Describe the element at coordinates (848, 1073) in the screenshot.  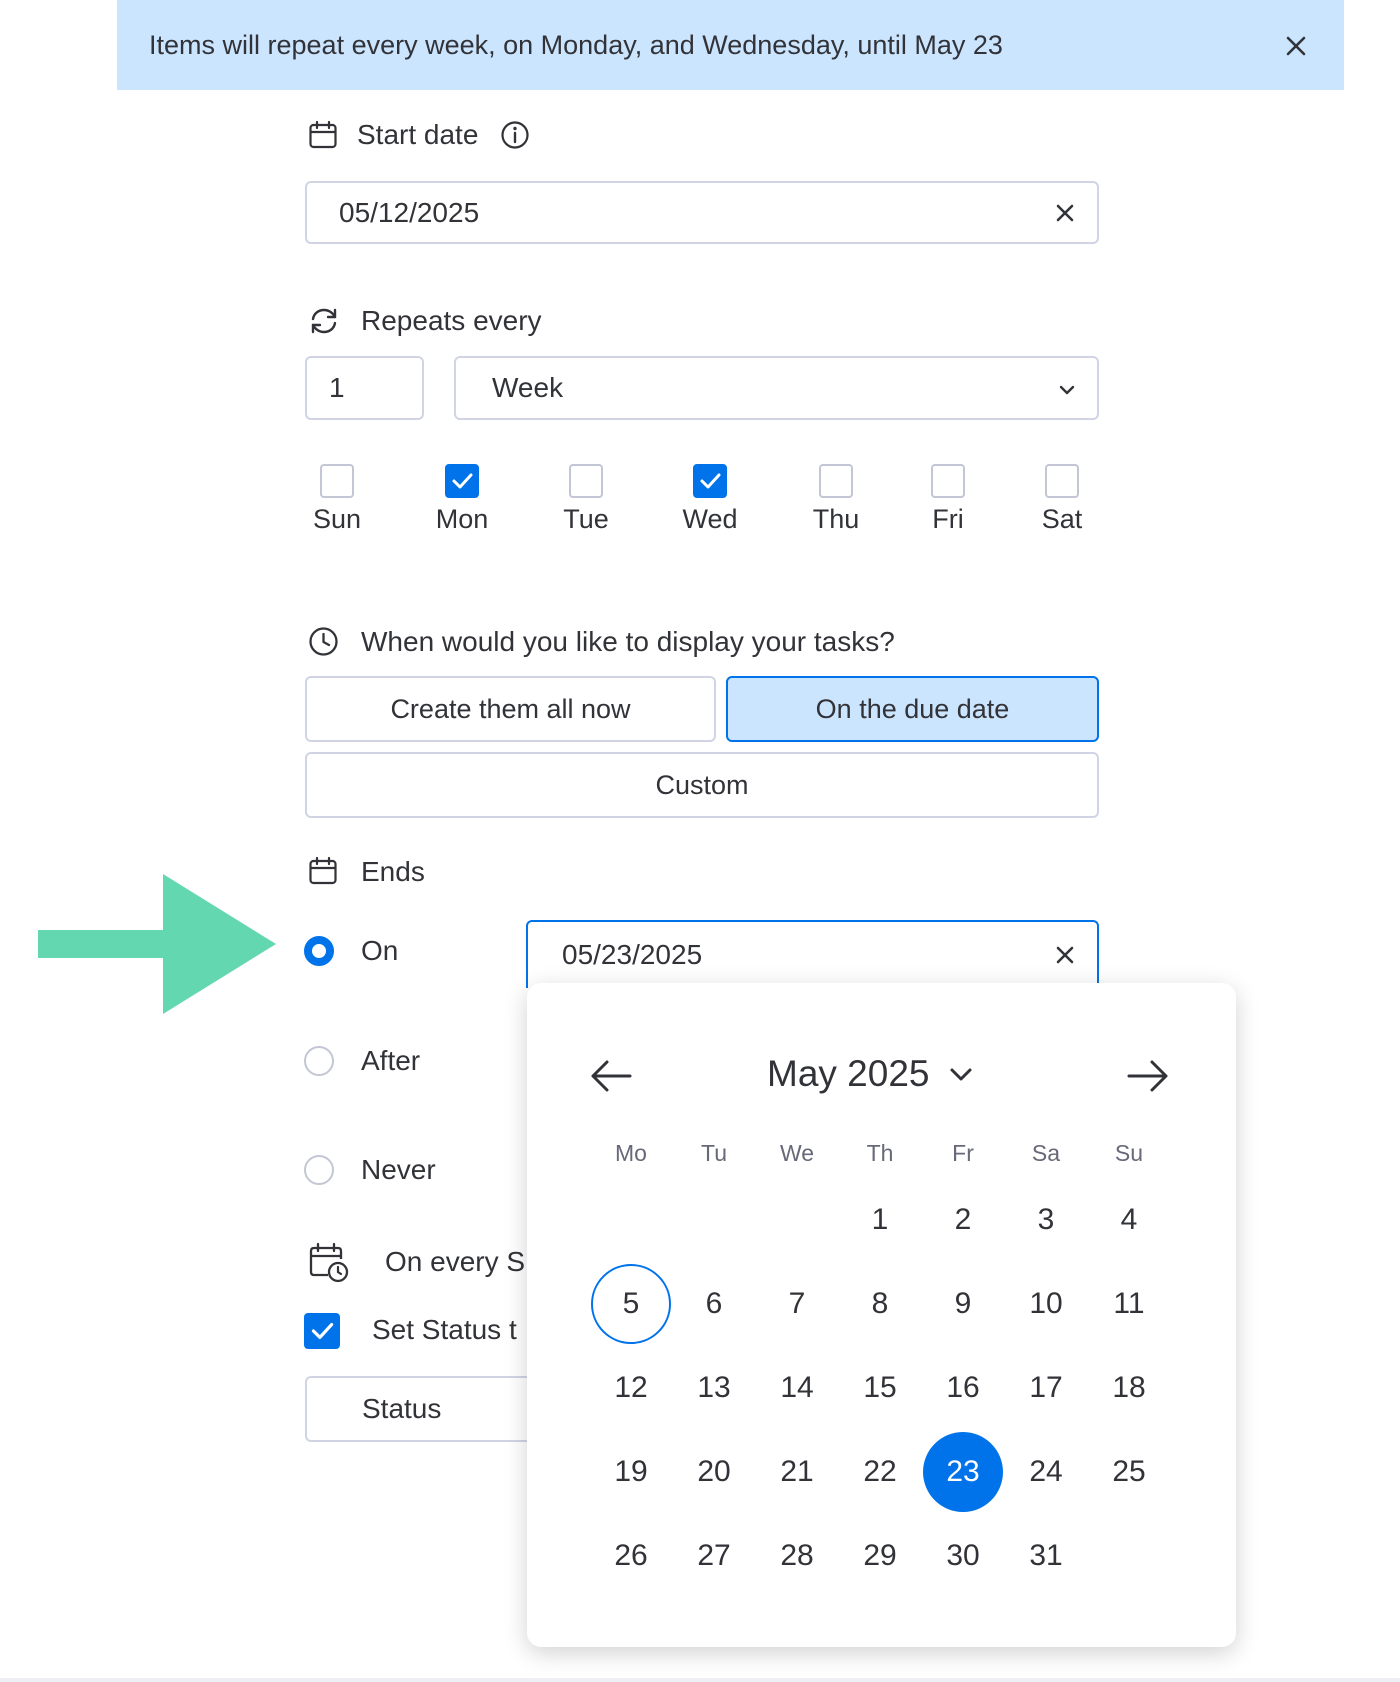
I see `month-label: May 2025` at that location.